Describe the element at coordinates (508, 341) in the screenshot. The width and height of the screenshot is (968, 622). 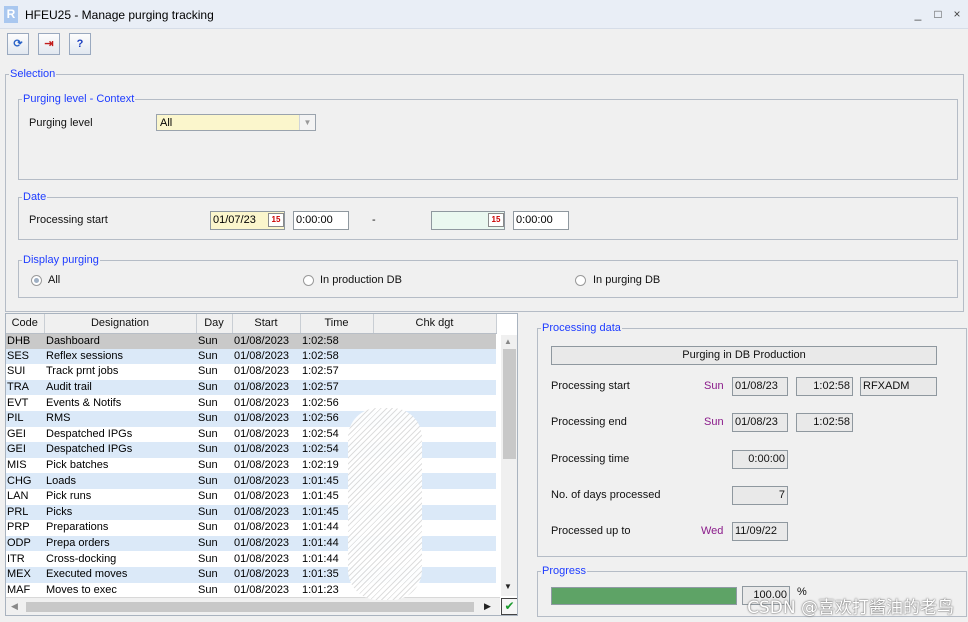
I see `scroll-up-icon: ▲` at that location.